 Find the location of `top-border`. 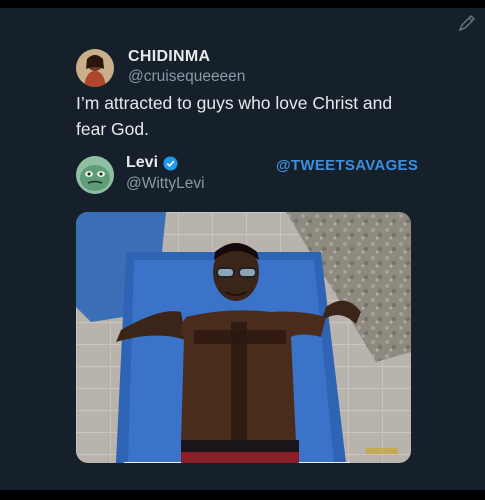

top-border is located at coordinates (242, 4).